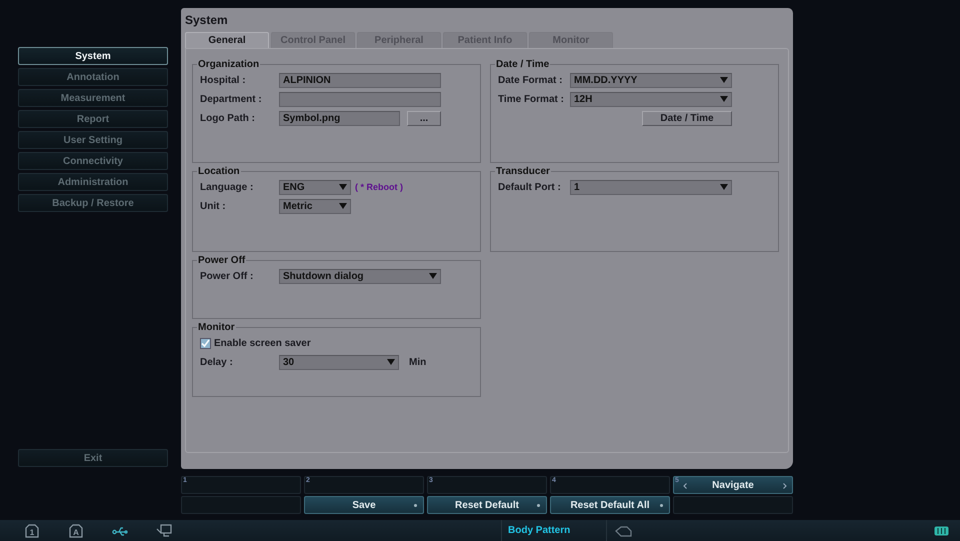  I want to click on sidebar-item: Backup / Restore, so click(93, 203).